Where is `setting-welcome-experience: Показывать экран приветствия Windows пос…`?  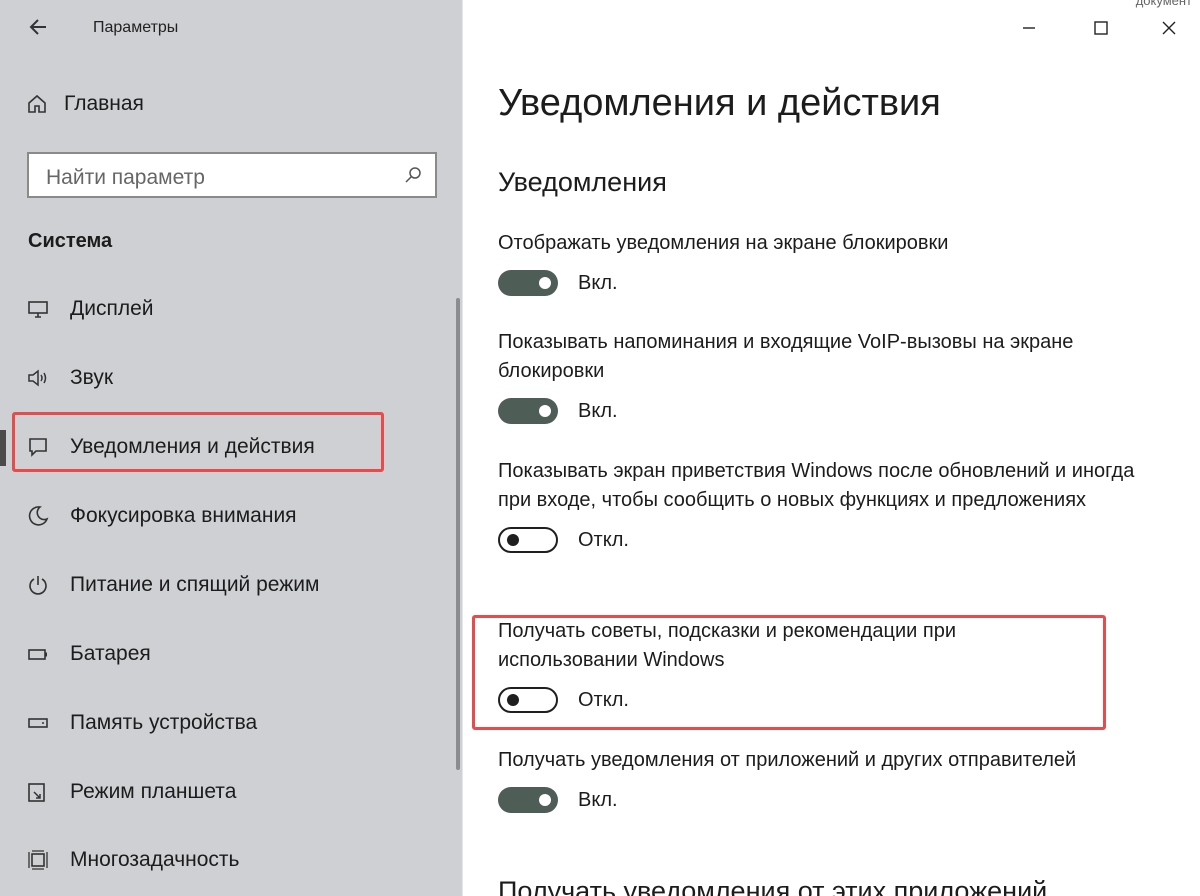
setting-welcome-experience: Показывать экран приветствия Windows пос… is located at coordinates (818, 505).